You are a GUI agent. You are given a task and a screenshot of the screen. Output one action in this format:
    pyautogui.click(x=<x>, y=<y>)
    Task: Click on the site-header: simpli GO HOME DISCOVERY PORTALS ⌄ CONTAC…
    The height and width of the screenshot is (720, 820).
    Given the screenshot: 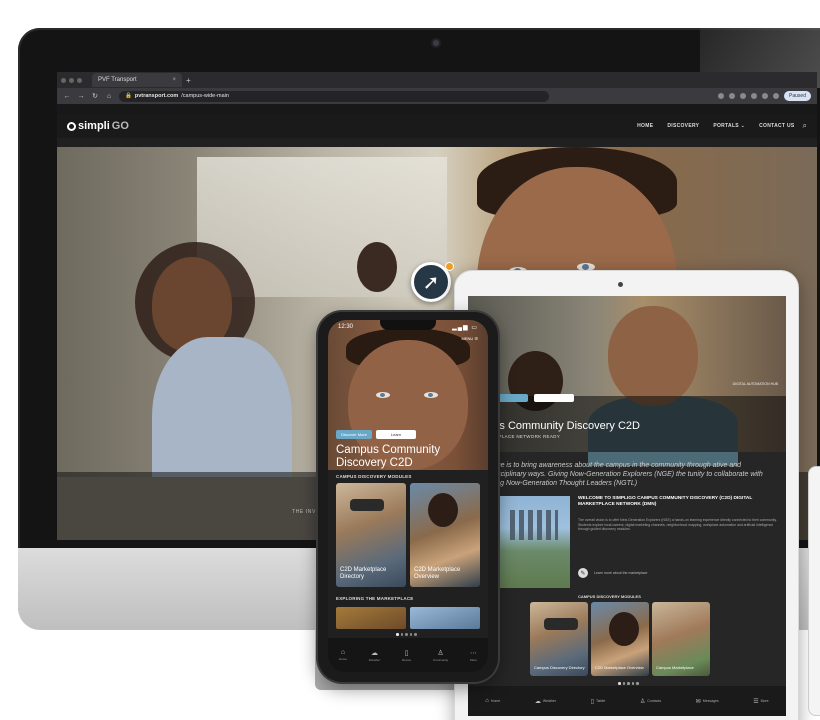 What is the action you would take?
    pyautogui.click(x=437, y=126)
    